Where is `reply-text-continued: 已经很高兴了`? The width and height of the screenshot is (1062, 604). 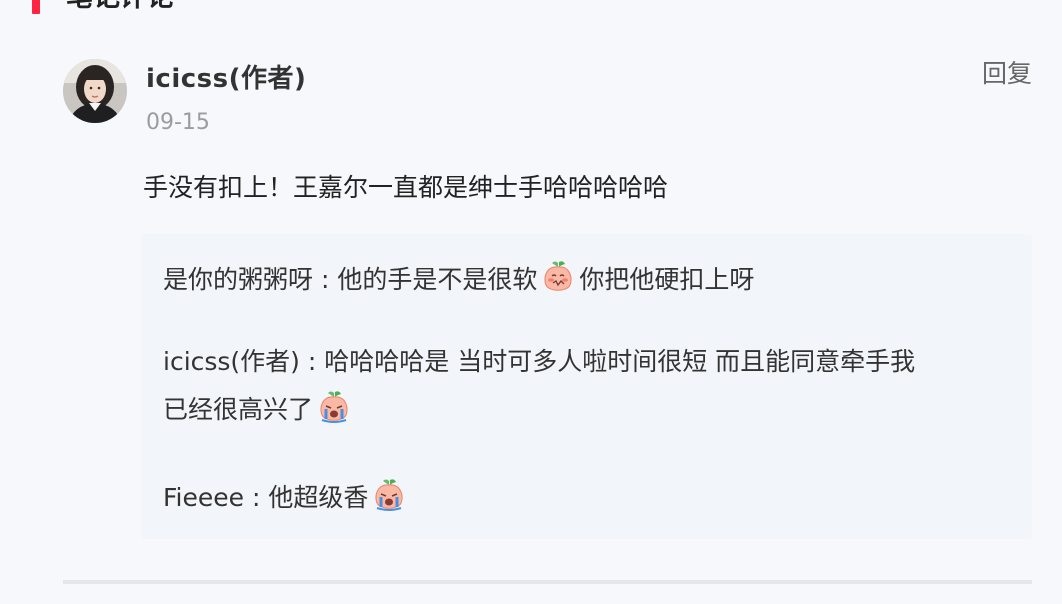
reply-text-continued: 已经很高兴了 is located at coordinates (238, 409).